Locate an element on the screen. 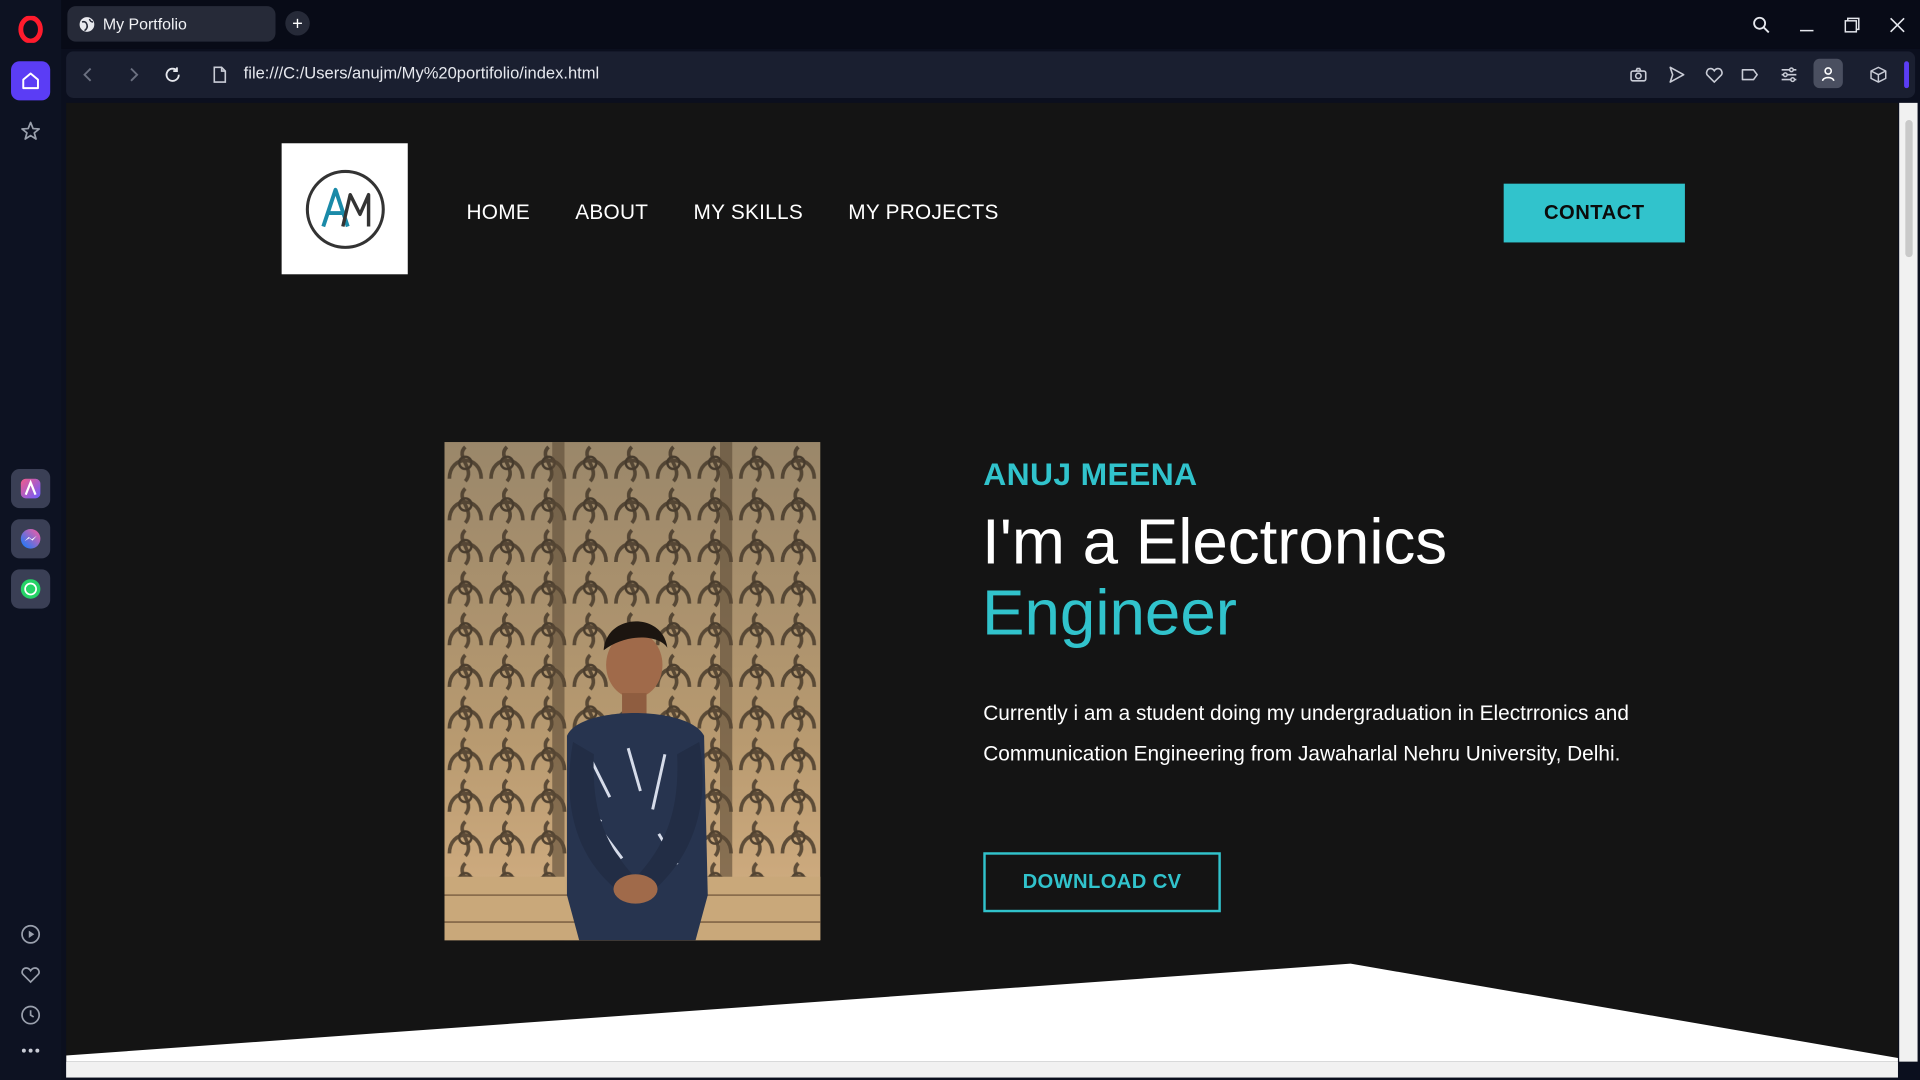 Image resolution: width=1920 pixels, height=1080 pixels. close-icon is located at coordinates (1897, 24).